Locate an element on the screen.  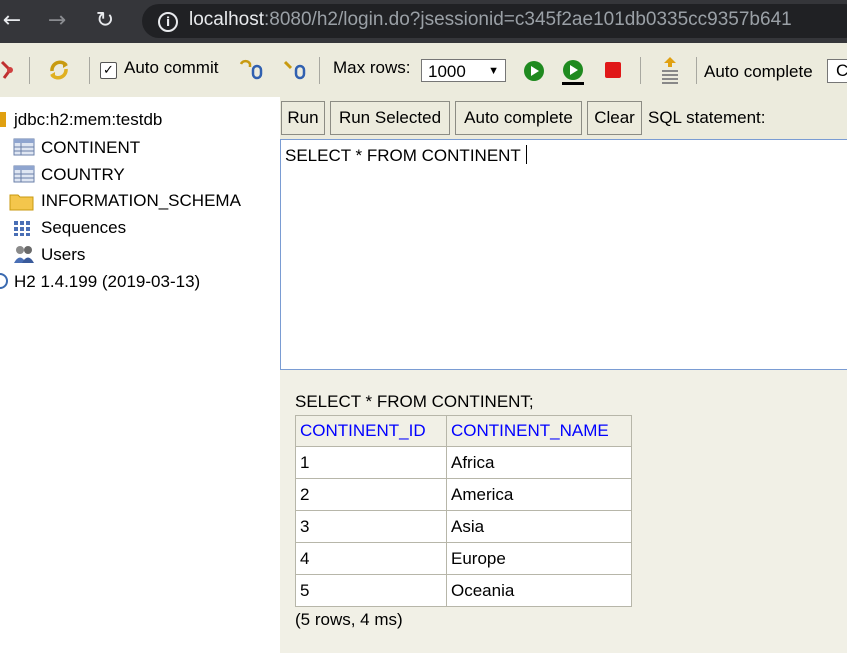
database-icon is located at coordinates (3, 119).